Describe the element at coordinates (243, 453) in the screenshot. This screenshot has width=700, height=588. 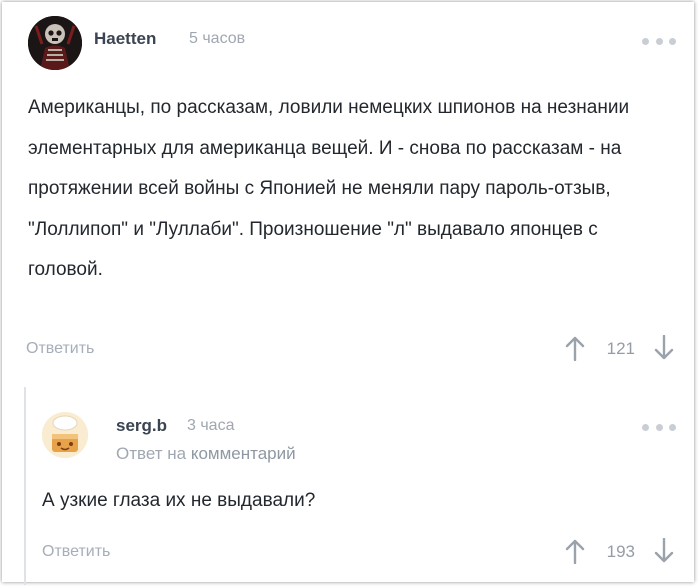
I see `reply-to-link: комментарий` at that location.